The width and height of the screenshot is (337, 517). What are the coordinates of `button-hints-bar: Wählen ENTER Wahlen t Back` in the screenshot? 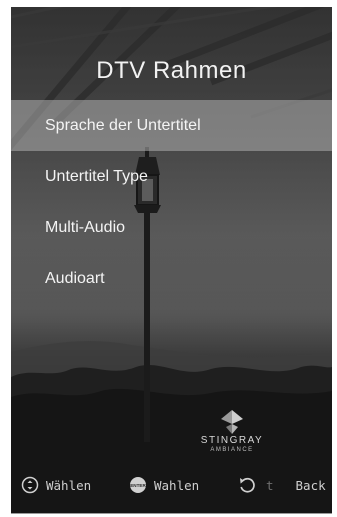 It's located at (171, 485).